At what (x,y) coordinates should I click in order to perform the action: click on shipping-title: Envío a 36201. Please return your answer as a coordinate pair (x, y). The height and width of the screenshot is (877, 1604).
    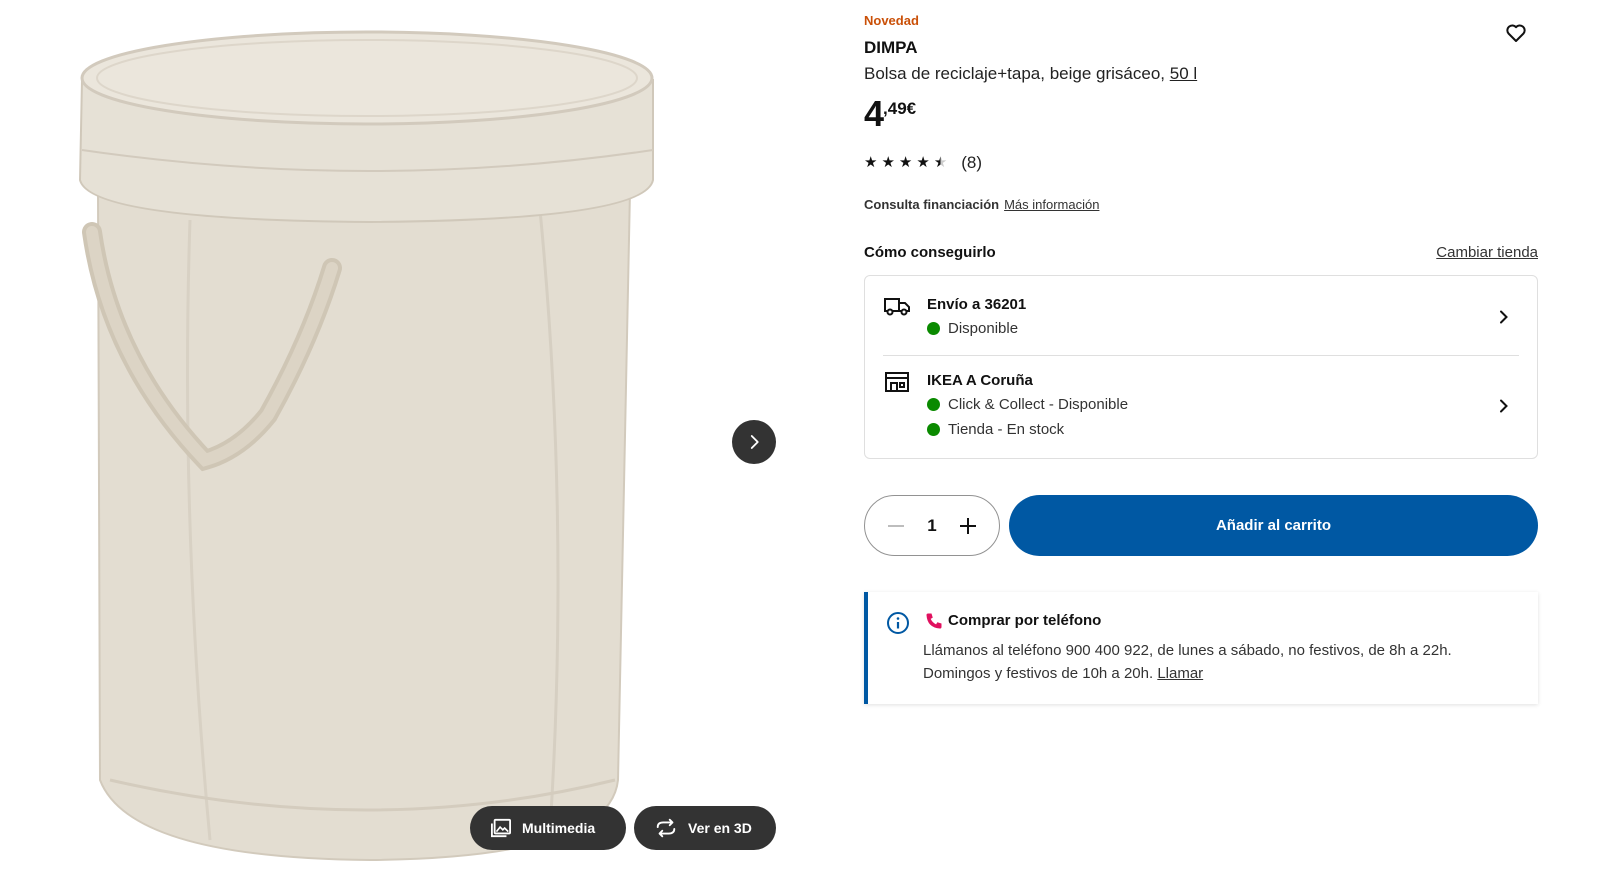
    Looking at the image, I should click on (977, 304).